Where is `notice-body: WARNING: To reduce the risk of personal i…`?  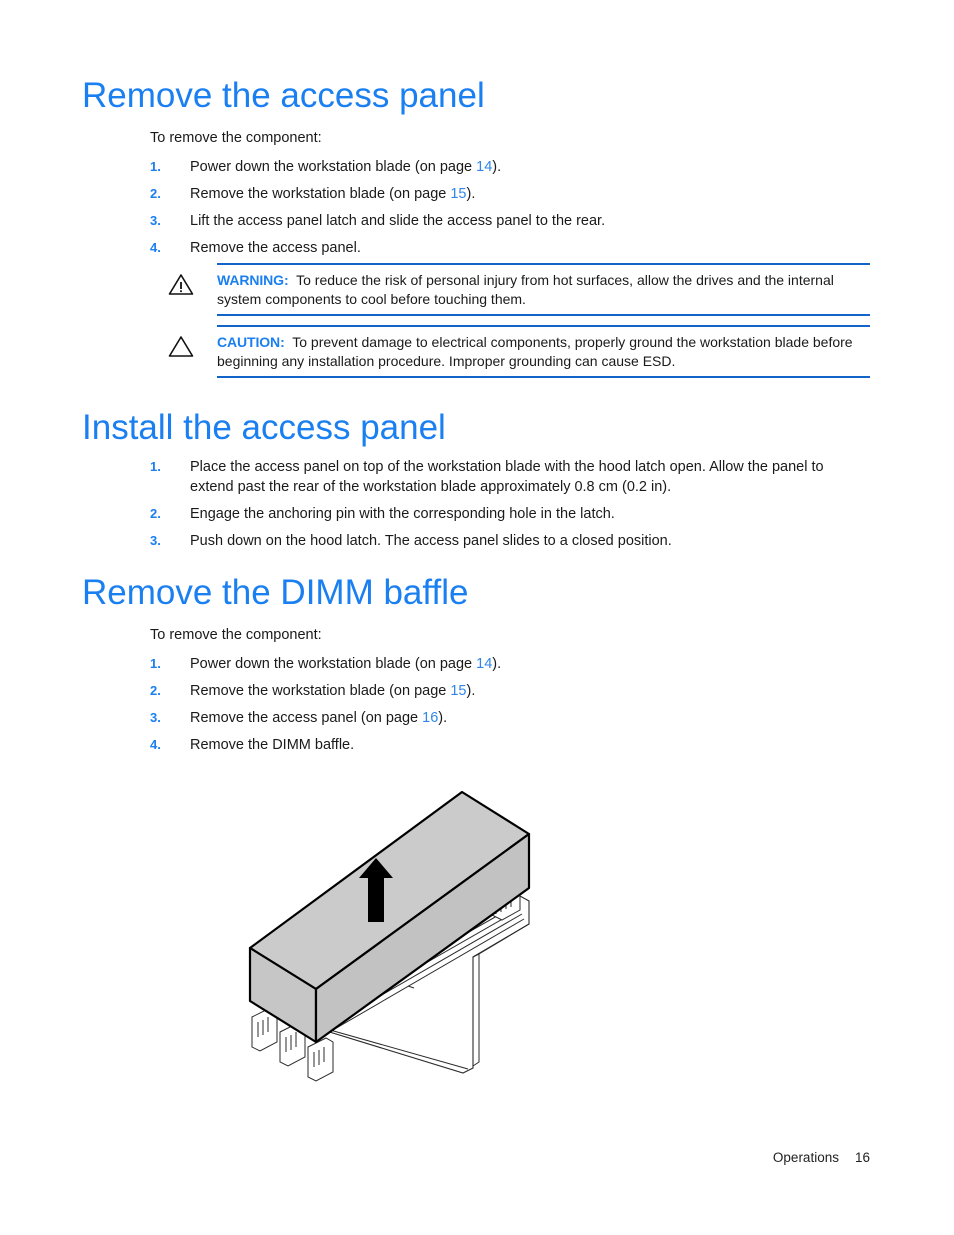
notice-body: WARNING: To reduce the risk of personal i… is located at coordinates (519, 289).